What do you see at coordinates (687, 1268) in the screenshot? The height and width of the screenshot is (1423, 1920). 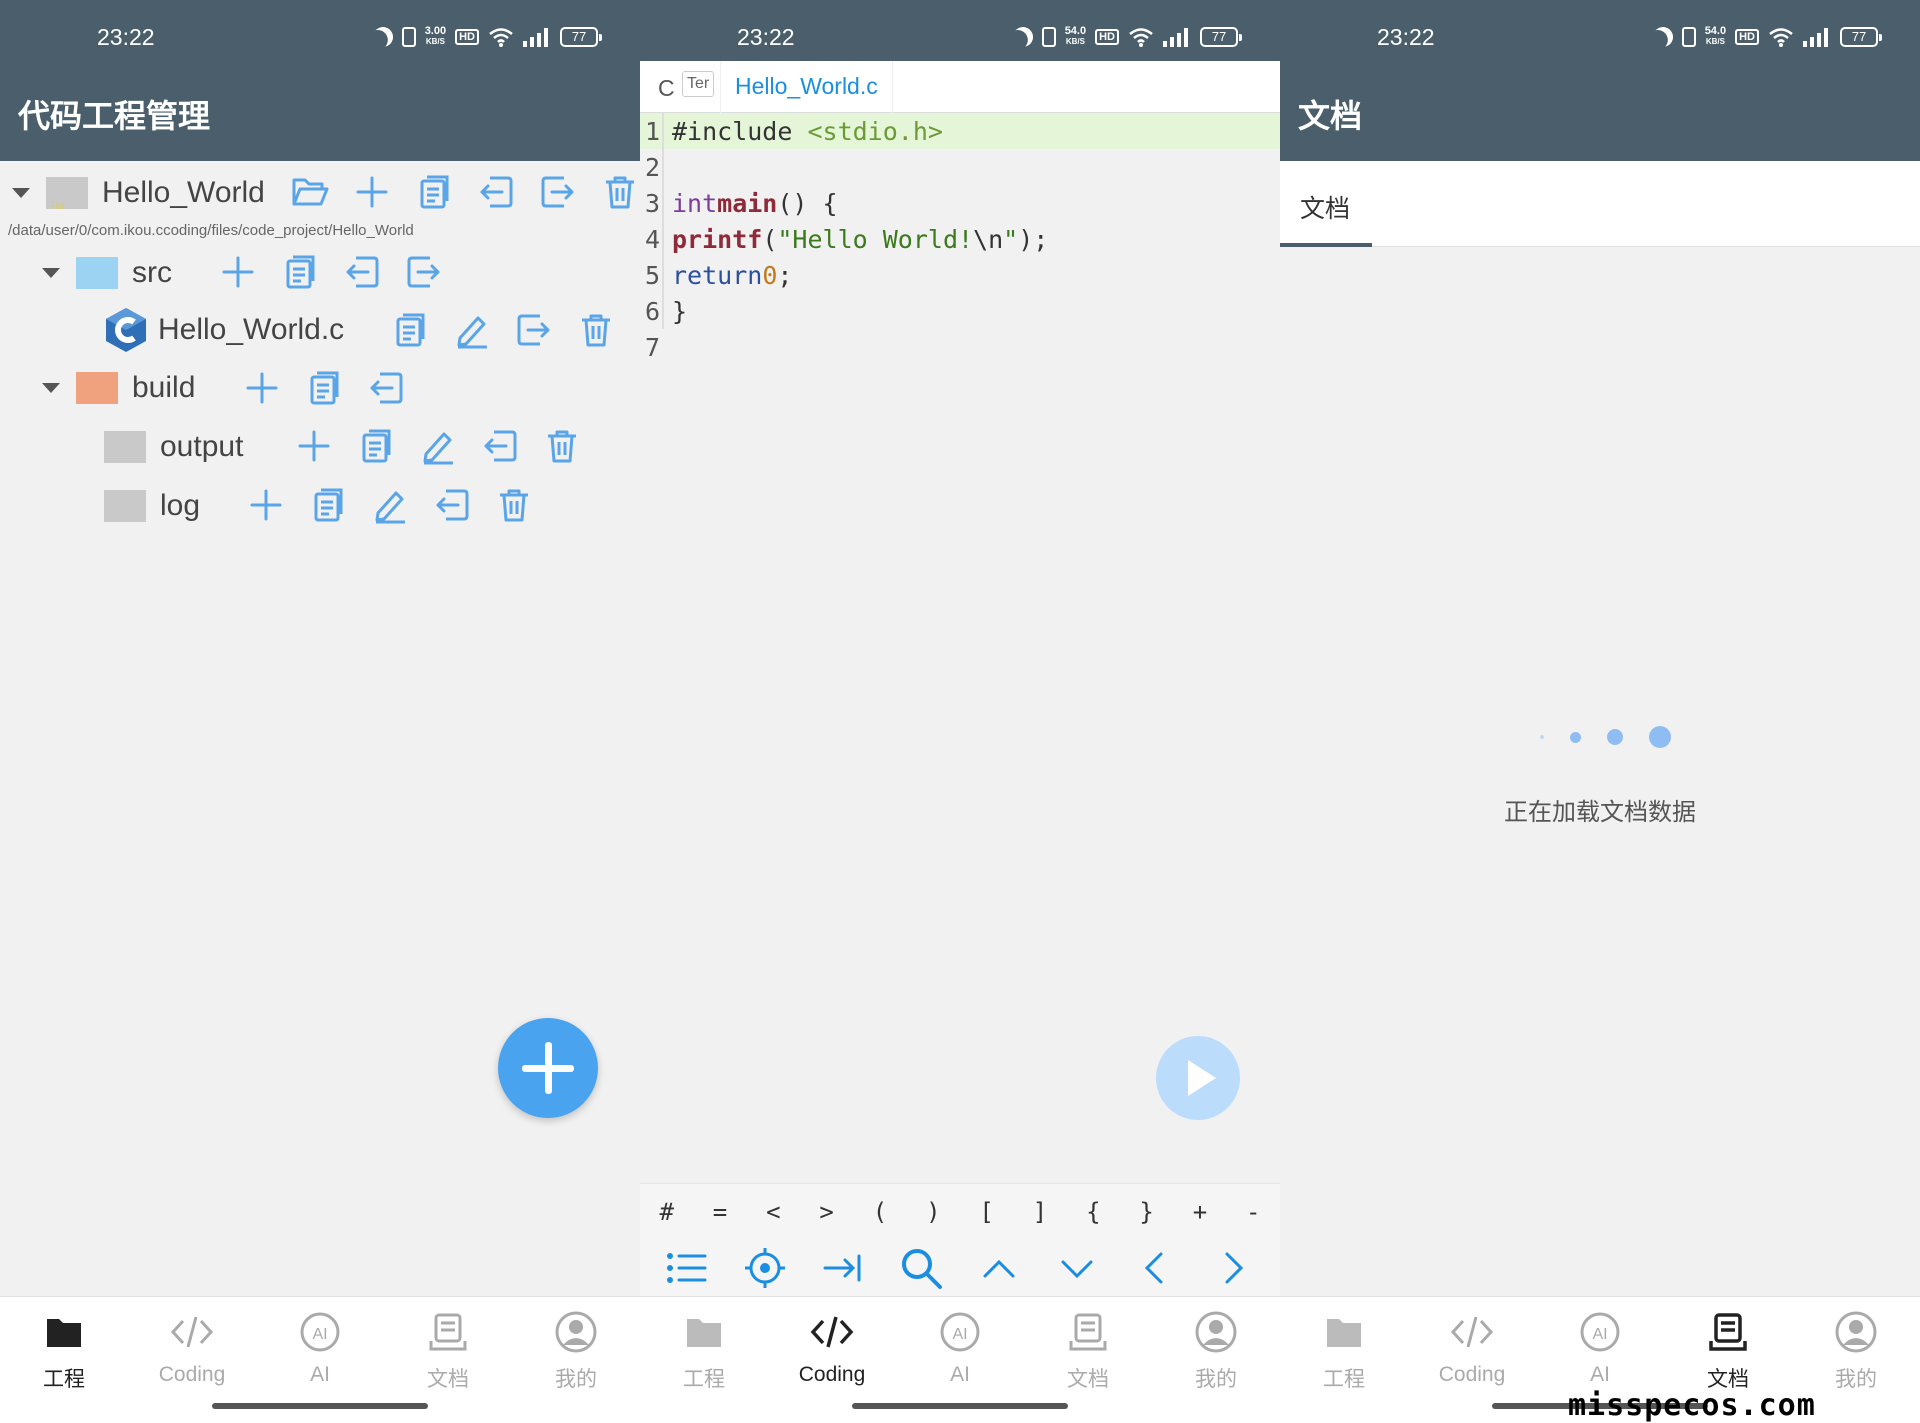 I see `list-icon` at bounding box center [687, 1268].